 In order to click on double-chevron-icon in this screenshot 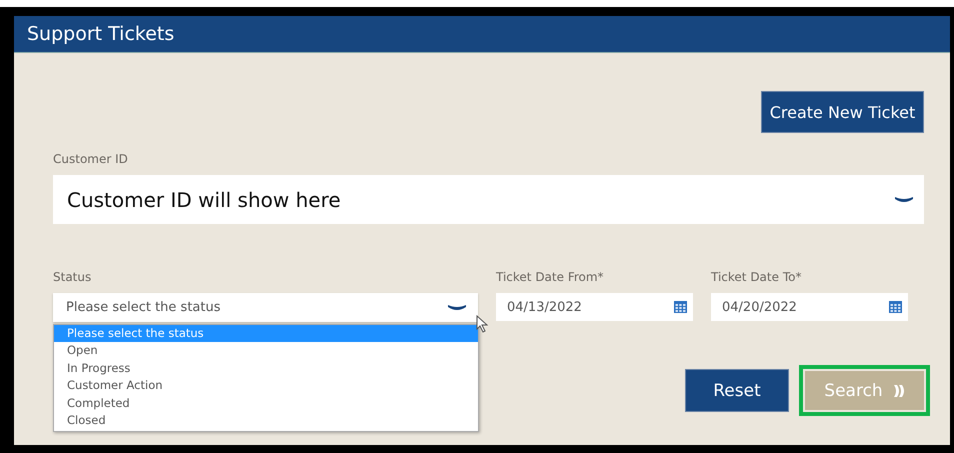, I will do `click(898, 391)`.